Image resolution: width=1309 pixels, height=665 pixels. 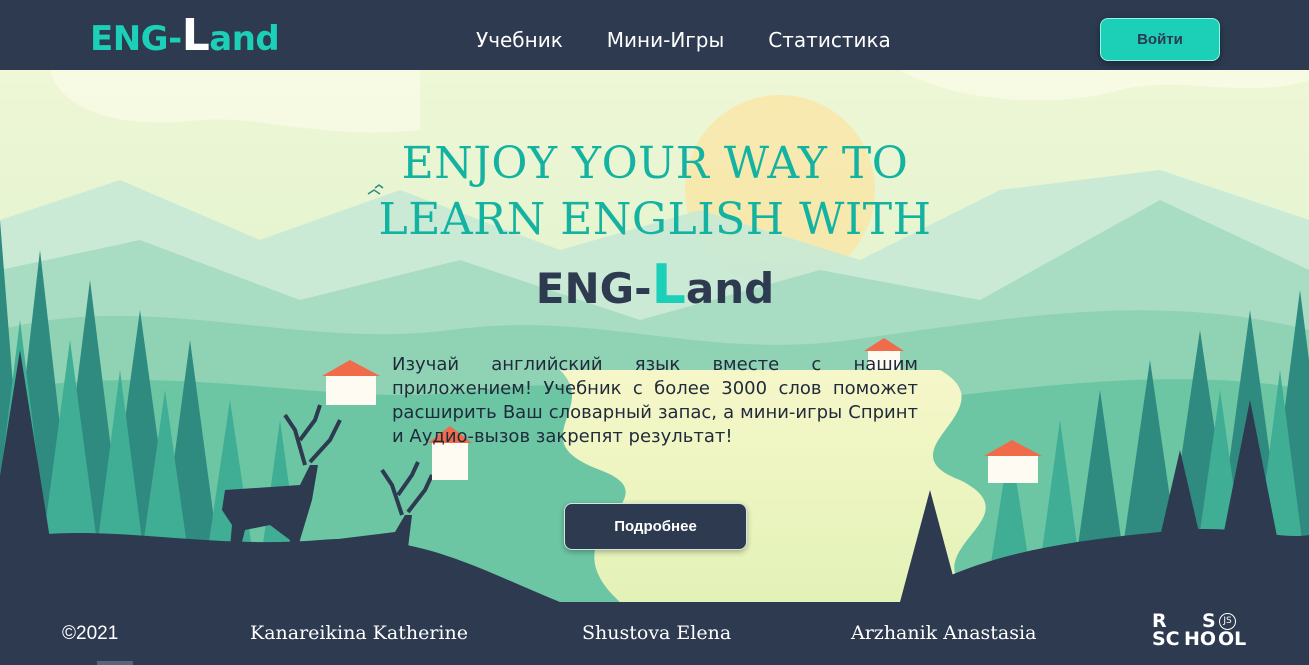 I want to click on logo-prefix: ENG-, so click(x=136, y=39).